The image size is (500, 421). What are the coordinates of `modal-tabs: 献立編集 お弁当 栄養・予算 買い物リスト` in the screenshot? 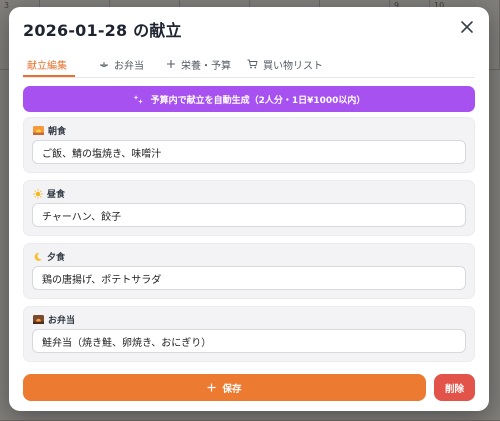 It's located at (249, 65).